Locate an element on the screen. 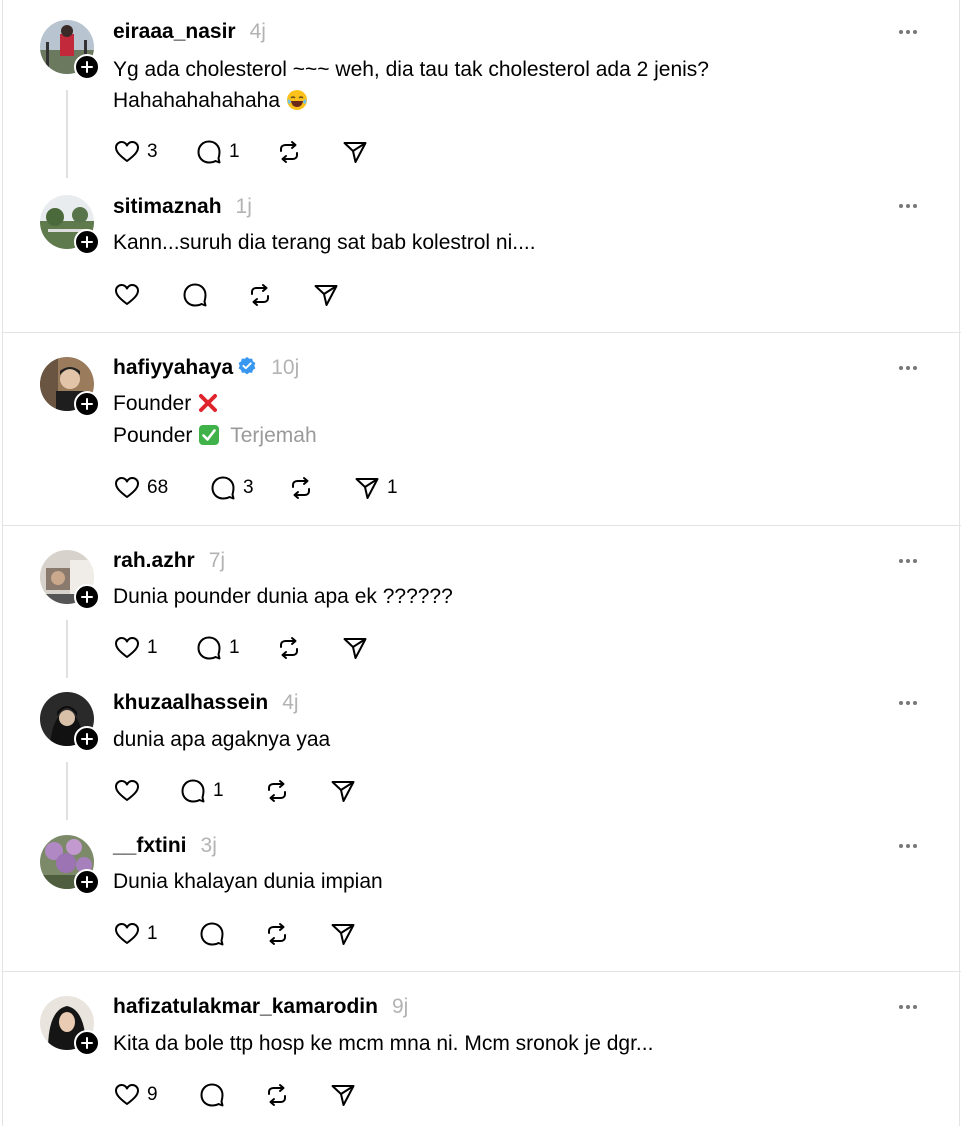  timestamp: 1j is located at coordinates (243, 206).